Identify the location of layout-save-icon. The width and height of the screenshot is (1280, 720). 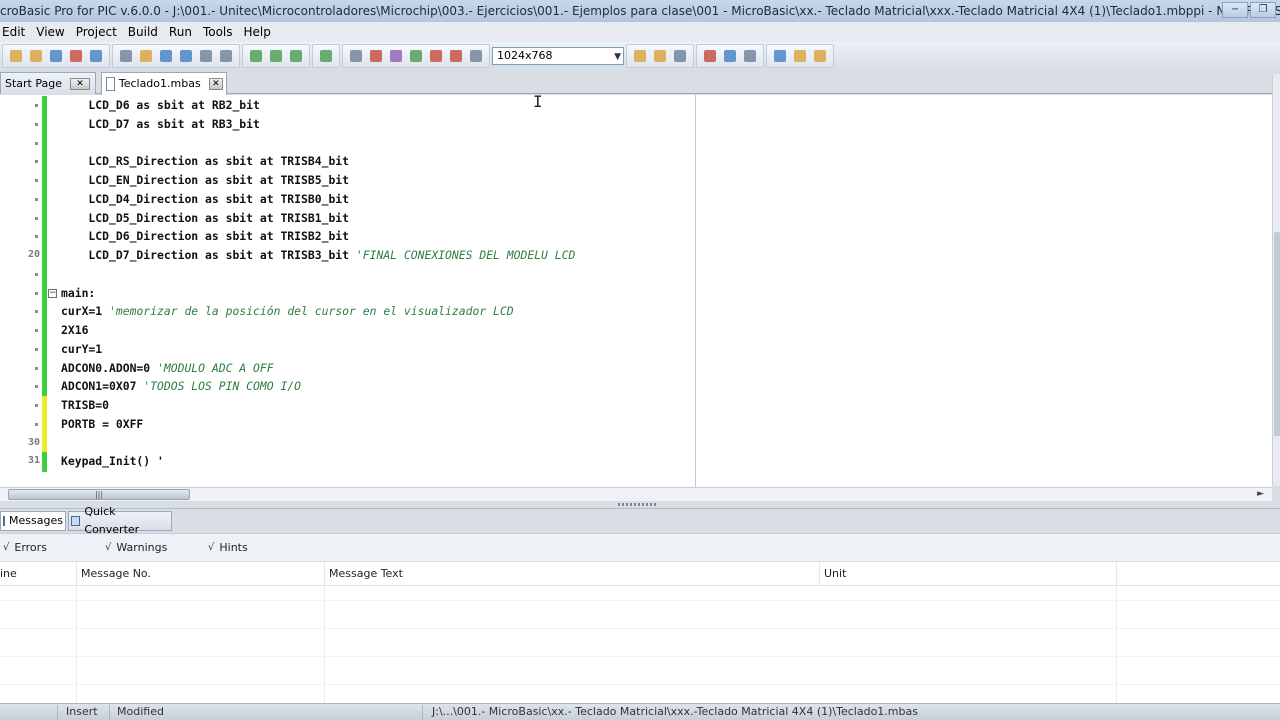
(660, 56).